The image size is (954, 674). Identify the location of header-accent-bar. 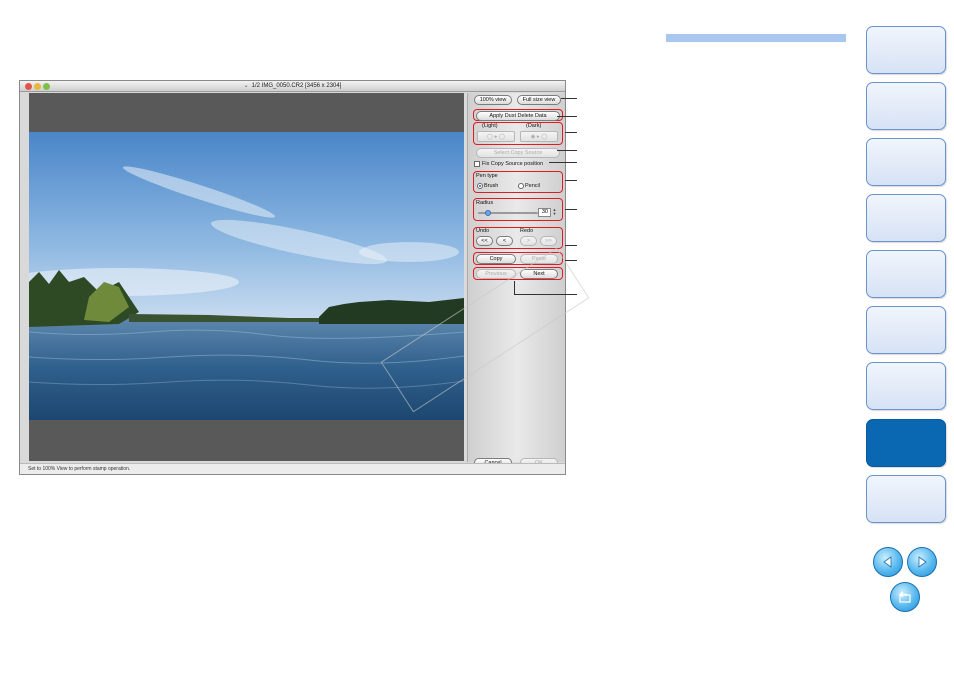
(756, 38).